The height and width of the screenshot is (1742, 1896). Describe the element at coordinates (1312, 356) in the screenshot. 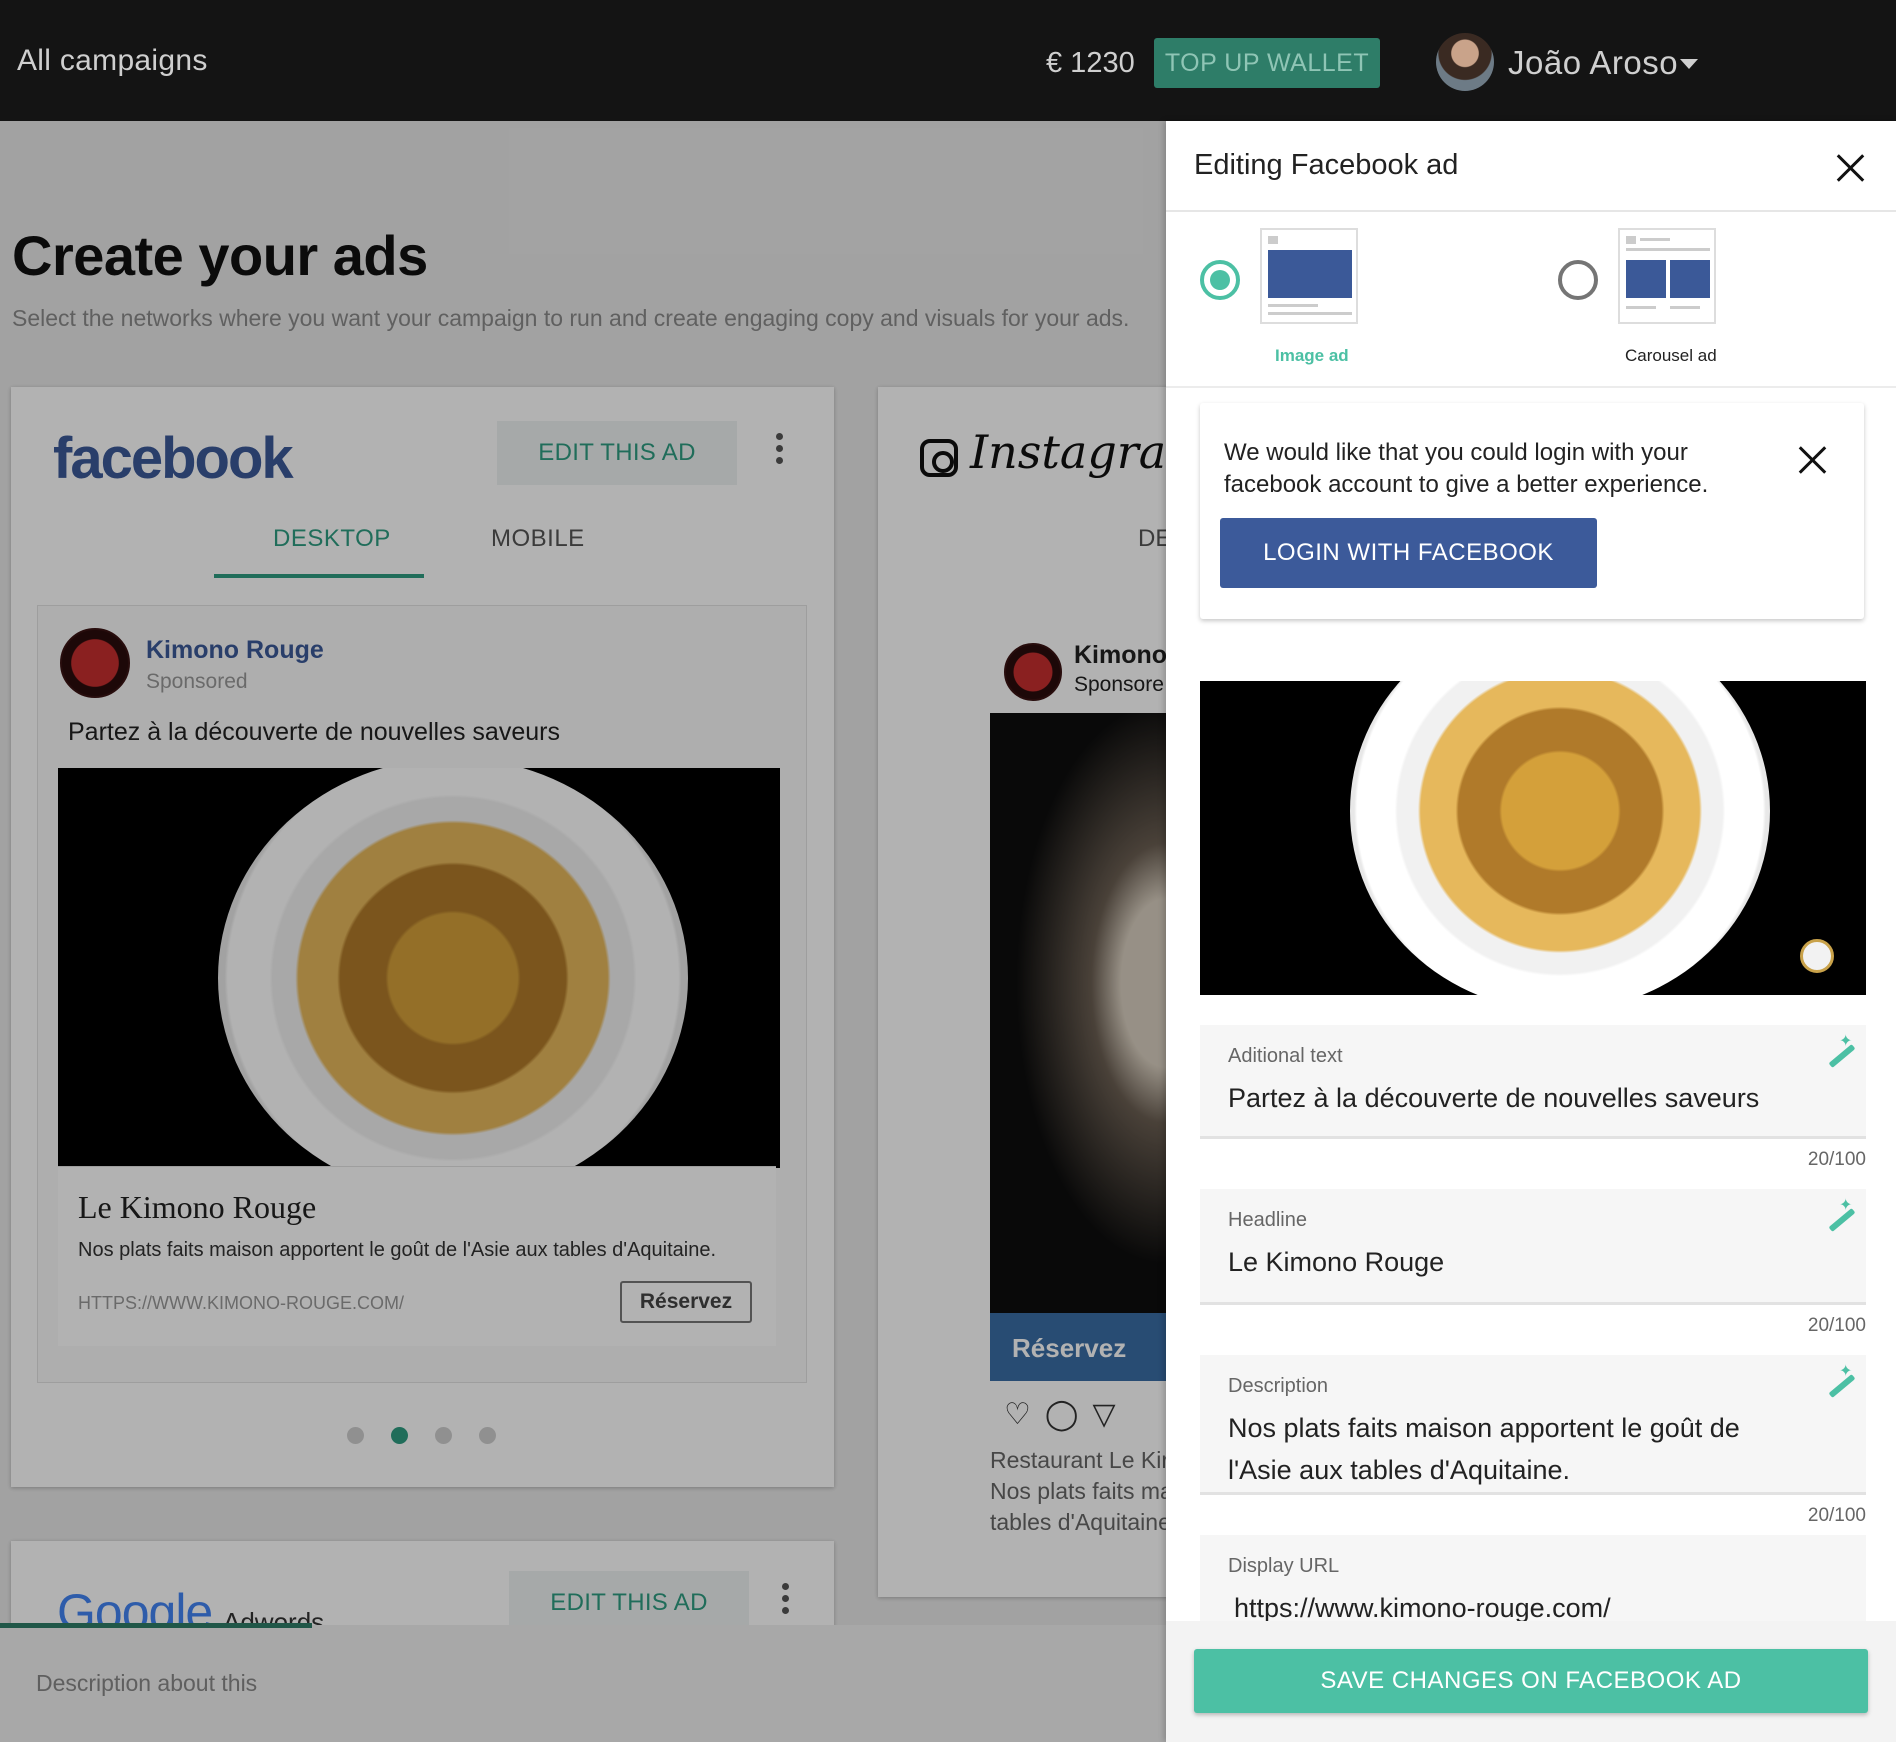

I see `image-ad-label: Image ad` at that location.